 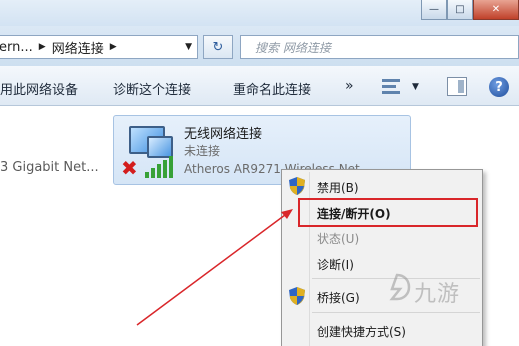 What do you see at coordinates (202, 151) in the screenshot?
I see `connection-status: 未连接` at bounding box center [202, 151].